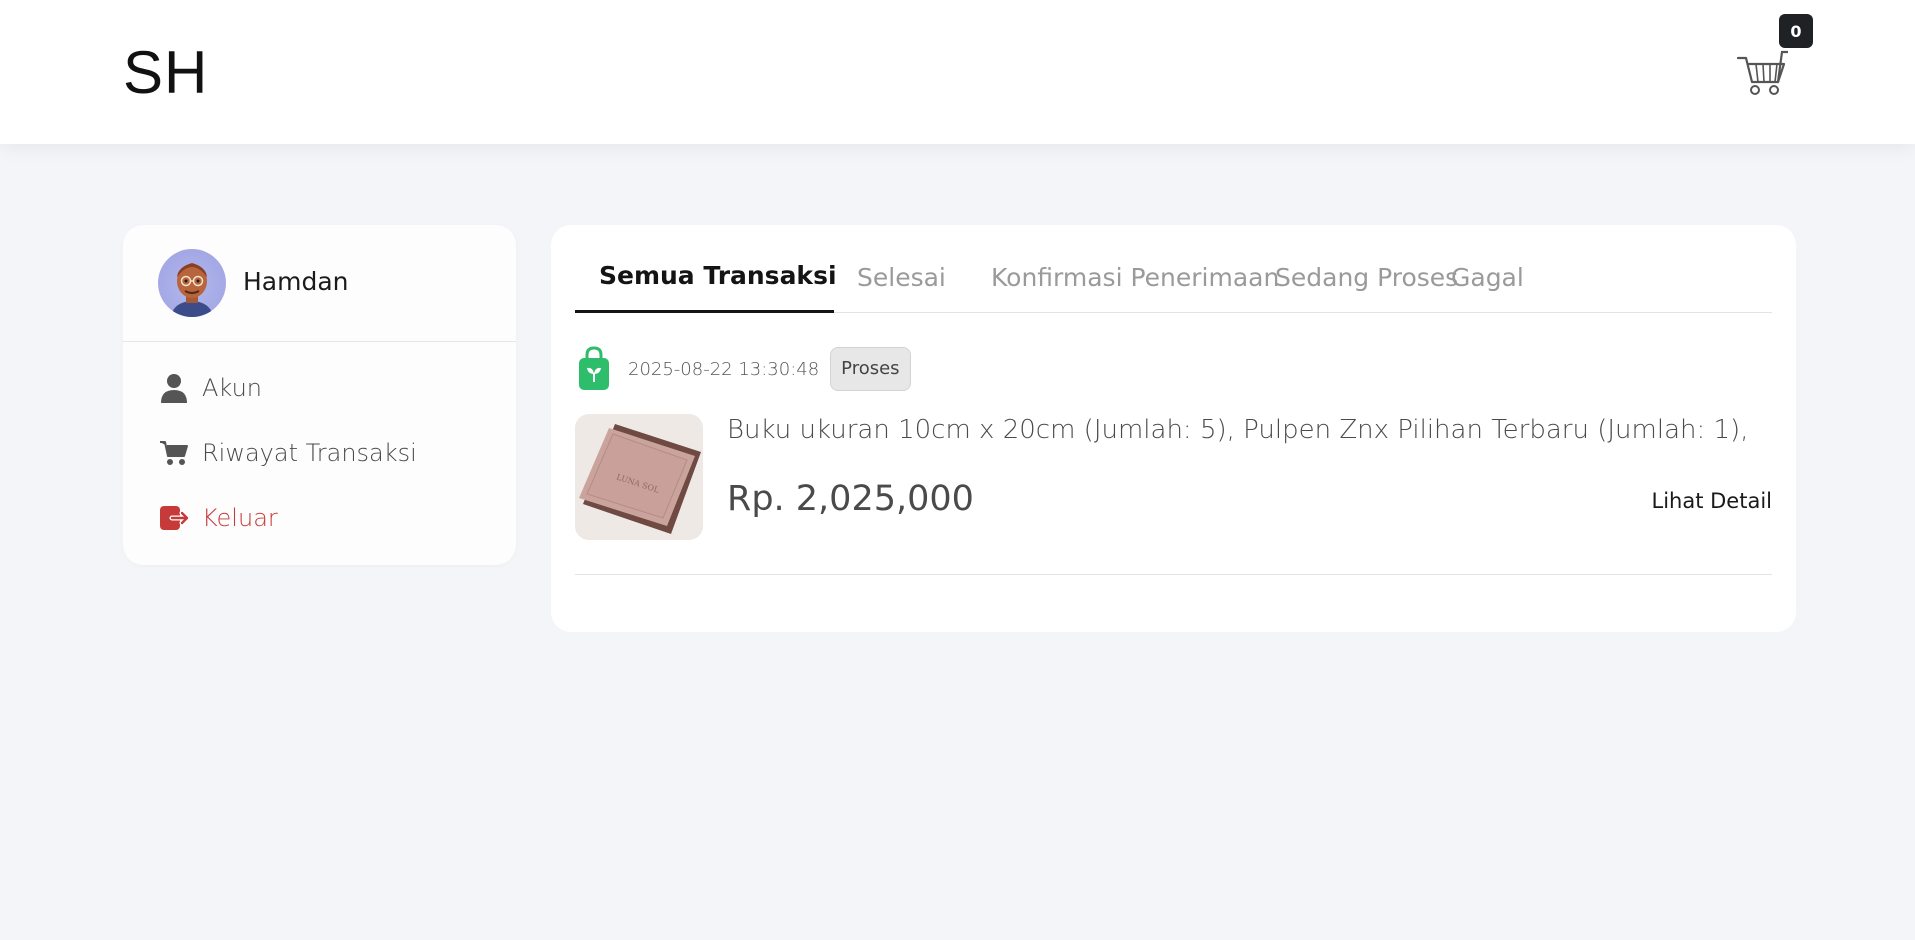  Describe the element at coordinates (718, 275) in the screenshot. I see `tab-semua-transaksi: Semua Transaksi` at that location.